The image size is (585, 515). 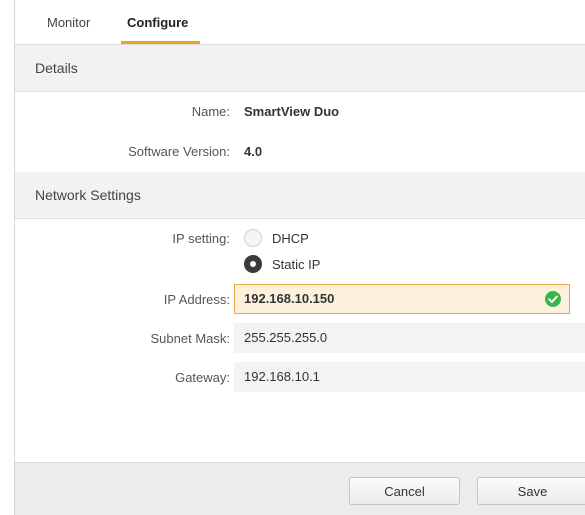 What do you see at coordinates (553, 299) in the screenshot?
I see `check-circle-icon` at bounding box center [553, 299].